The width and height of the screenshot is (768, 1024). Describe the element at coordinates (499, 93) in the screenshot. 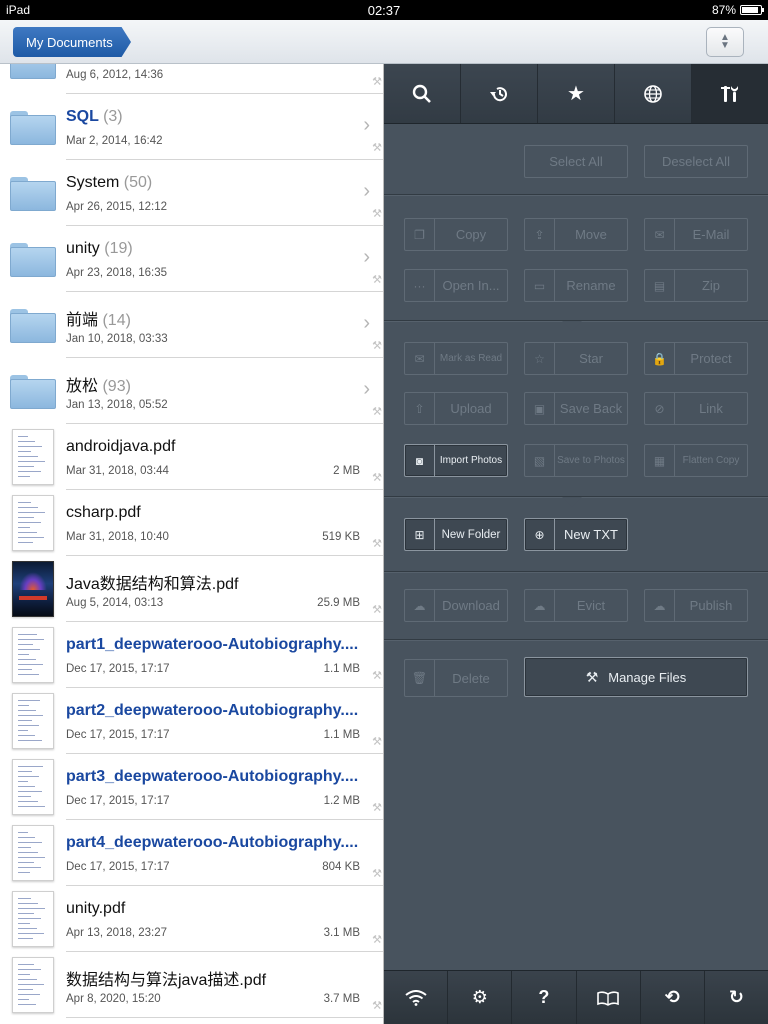

I see `tab-history` at that location.